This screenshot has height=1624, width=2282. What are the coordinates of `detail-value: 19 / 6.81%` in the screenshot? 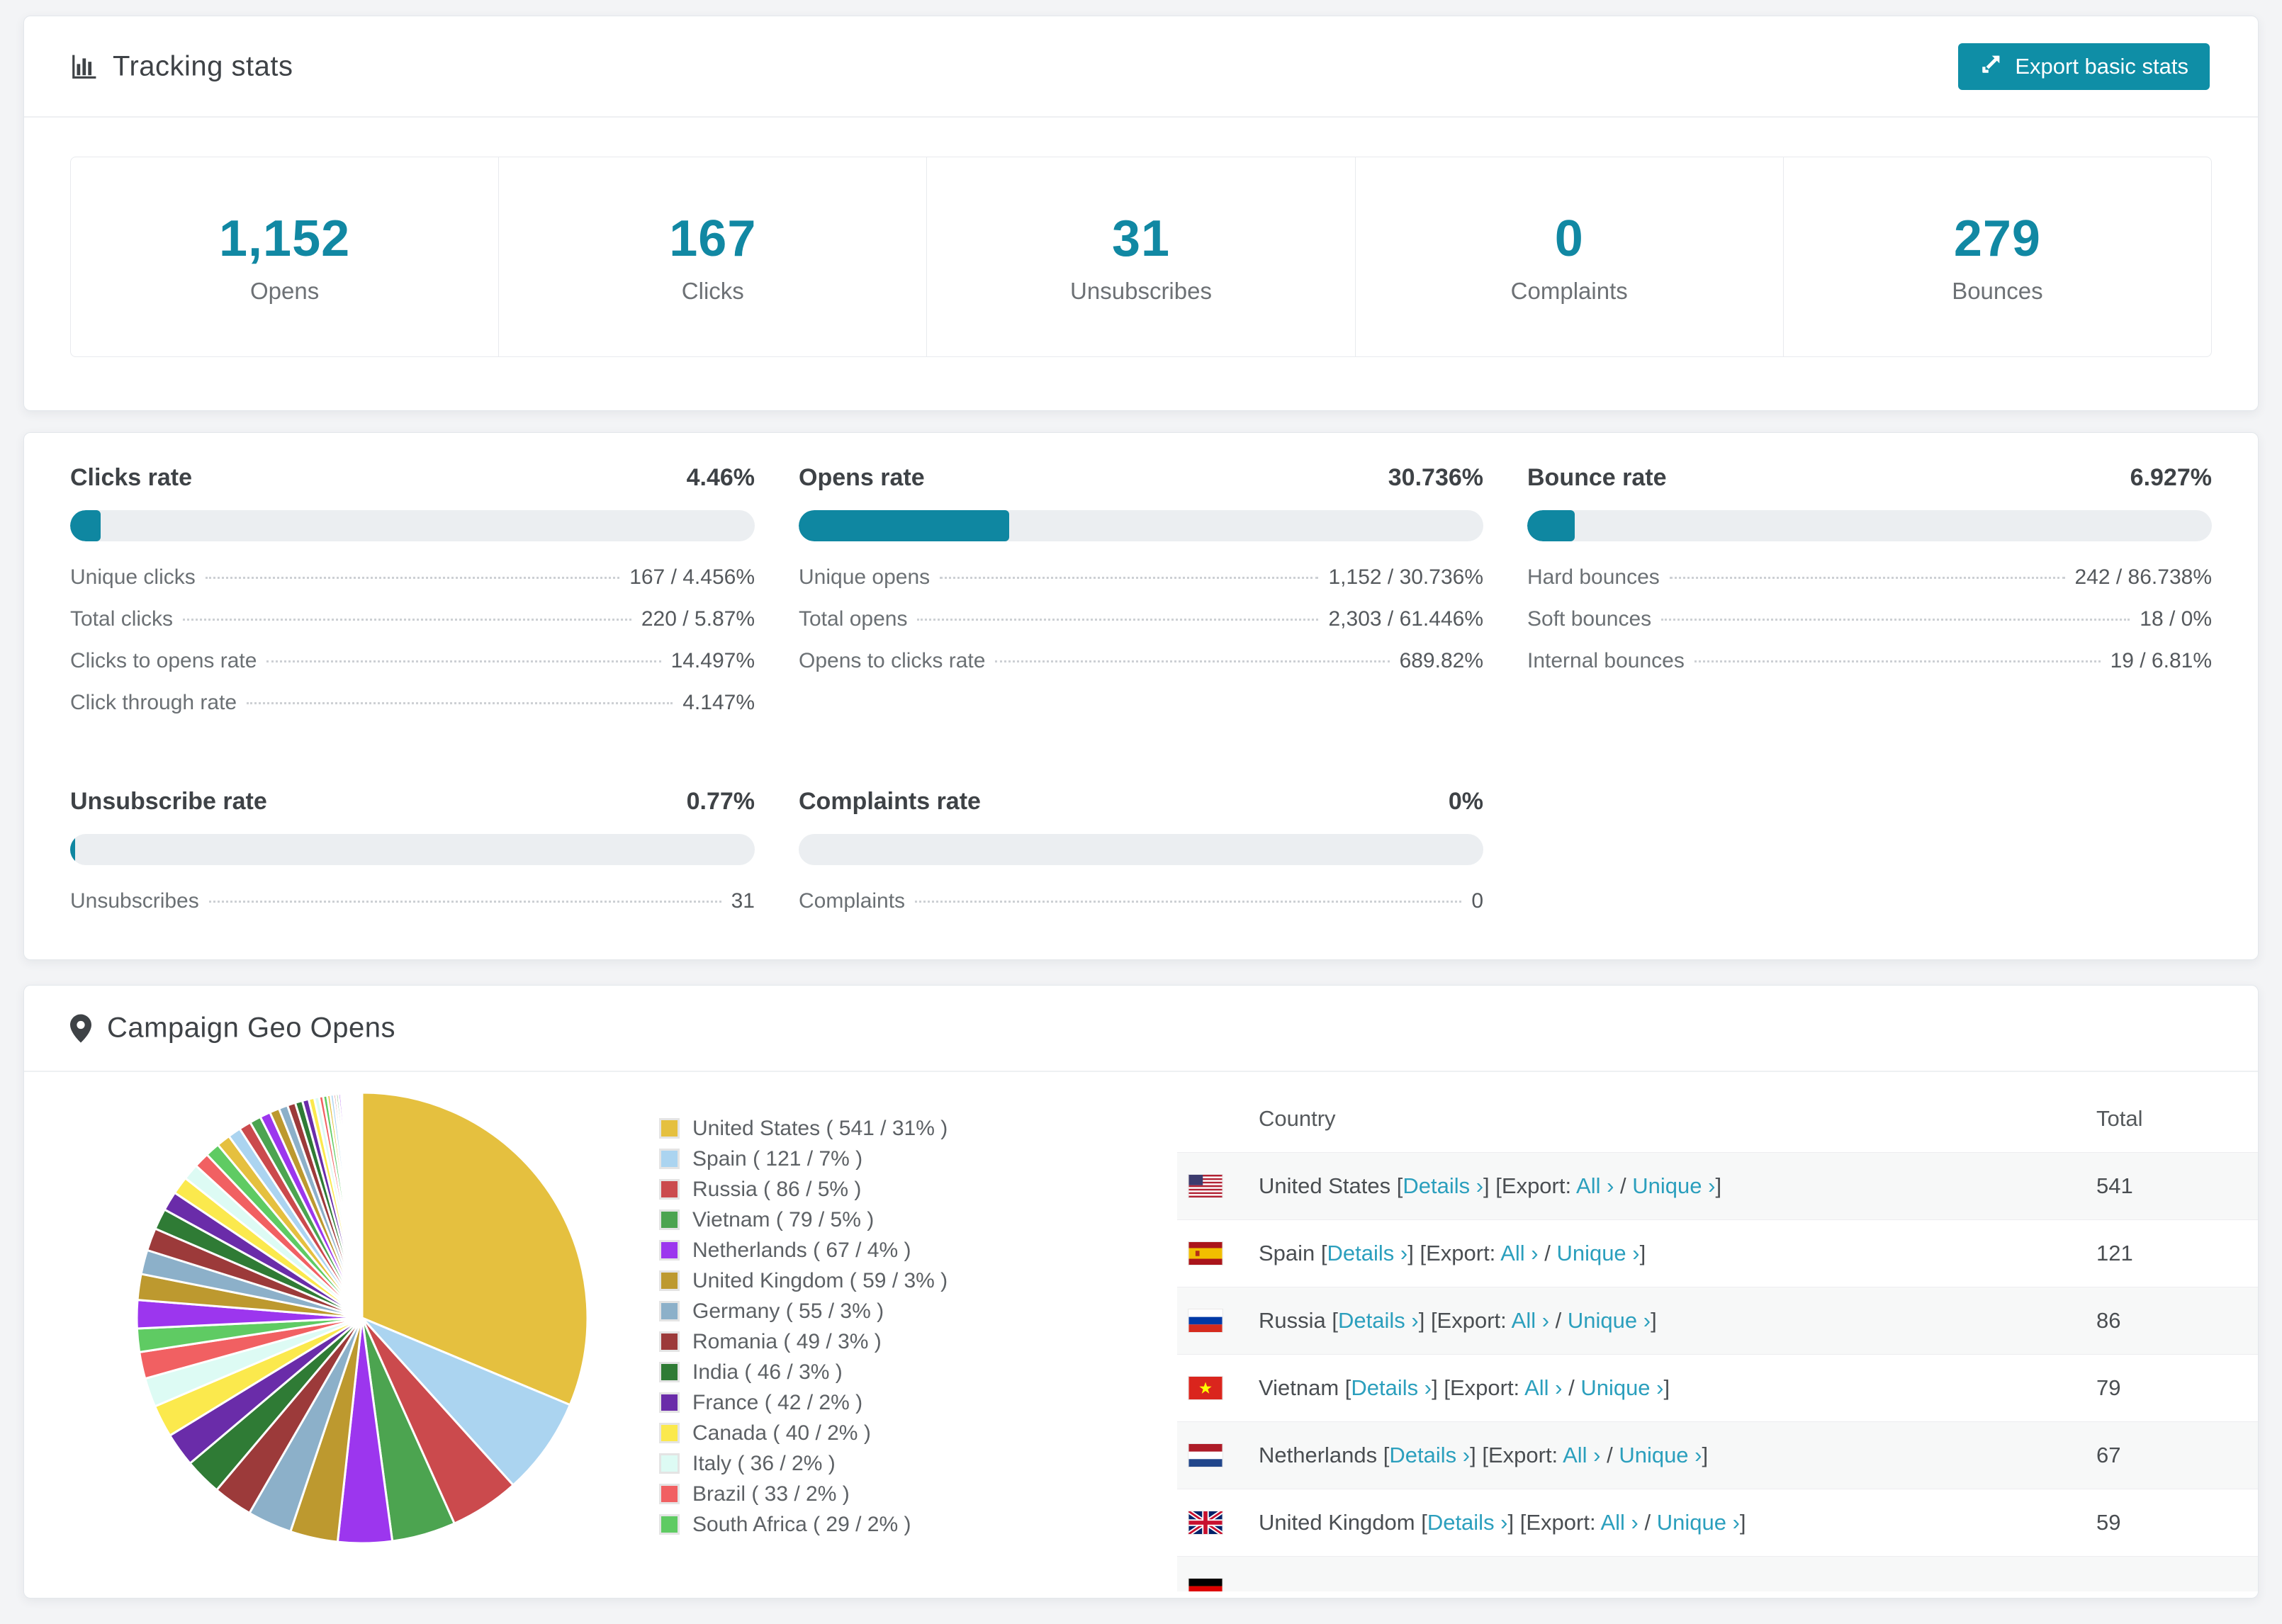 It's located at (2161, 660).